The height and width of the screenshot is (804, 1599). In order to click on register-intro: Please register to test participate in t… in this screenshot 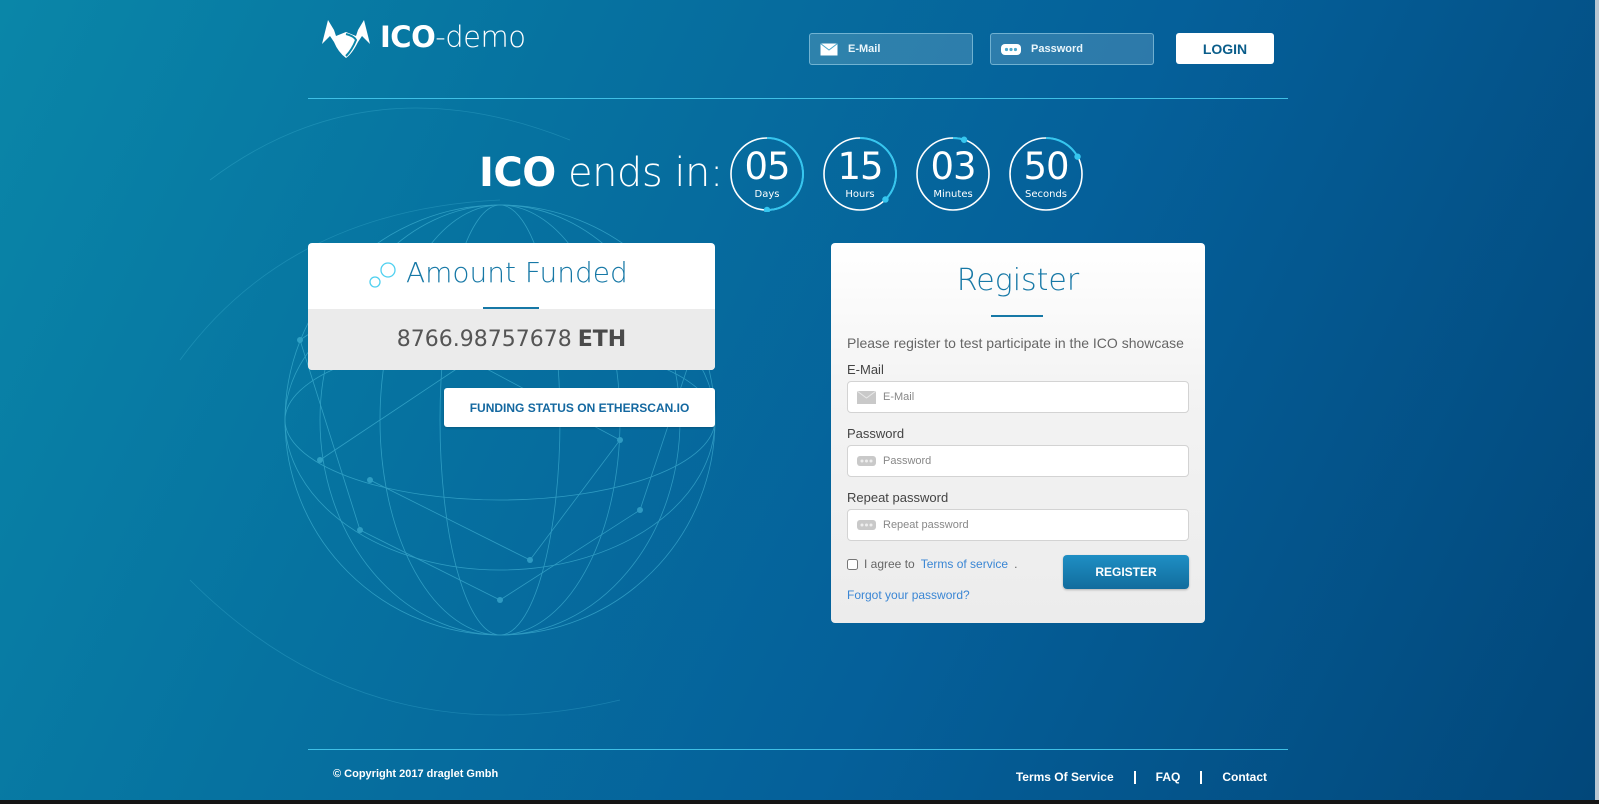, I will do `click(1015, 343)`.